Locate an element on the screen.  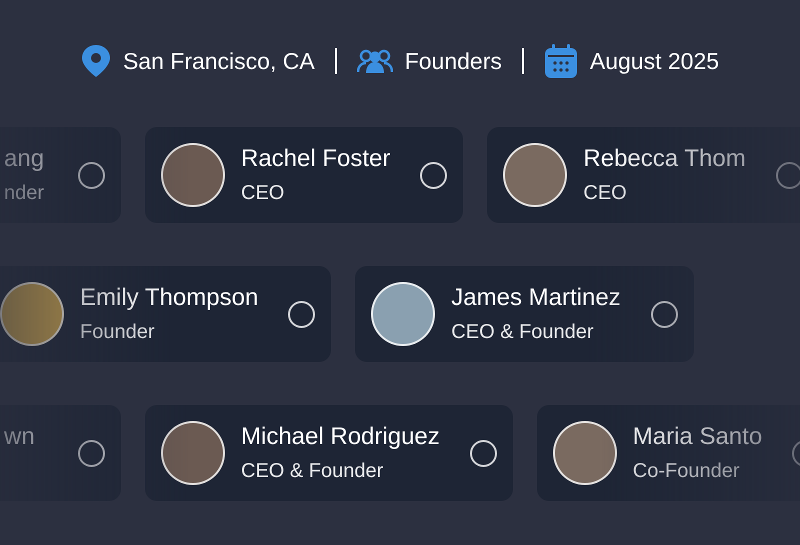
profile-card: James Martinez CEO & Founder is located at coordinates (524, 314).